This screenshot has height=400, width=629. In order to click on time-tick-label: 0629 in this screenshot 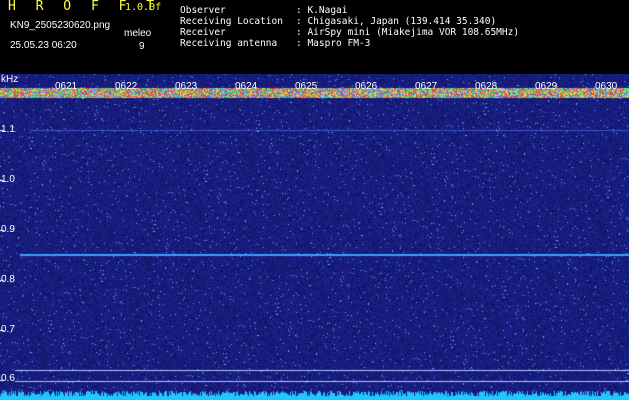, I will do `click(546, 86)`.